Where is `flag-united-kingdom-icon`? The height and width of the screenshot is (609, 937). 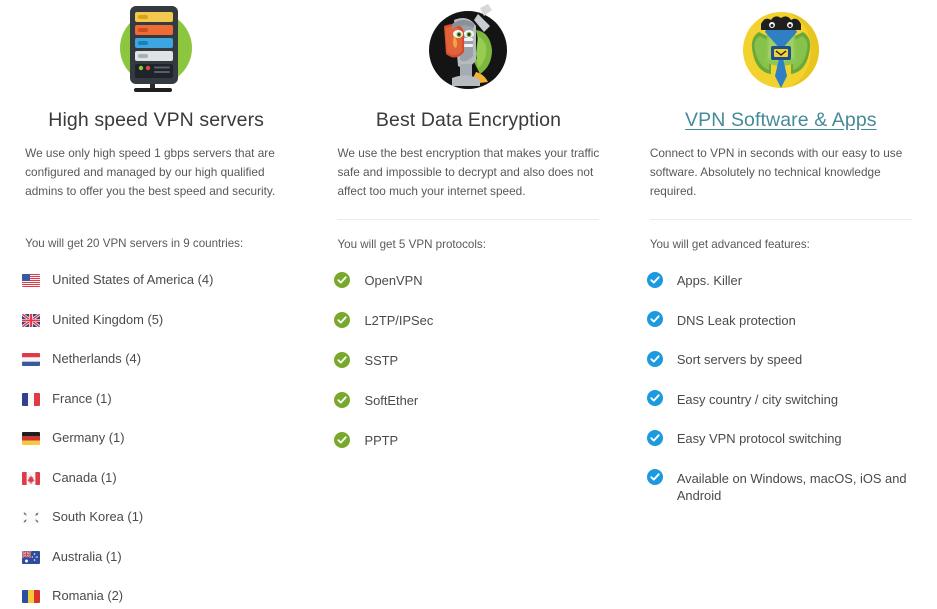
flag-united-kingdom-icon is located at coordinates (31, 320).